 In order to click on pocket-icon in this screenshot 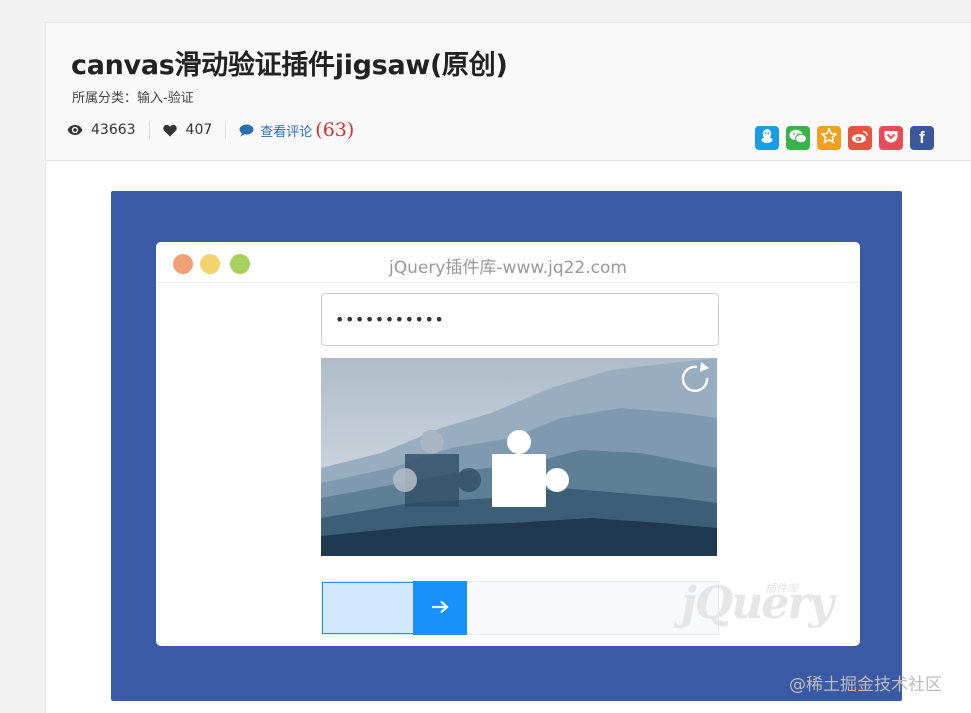, I will do `click(891, 138)`.